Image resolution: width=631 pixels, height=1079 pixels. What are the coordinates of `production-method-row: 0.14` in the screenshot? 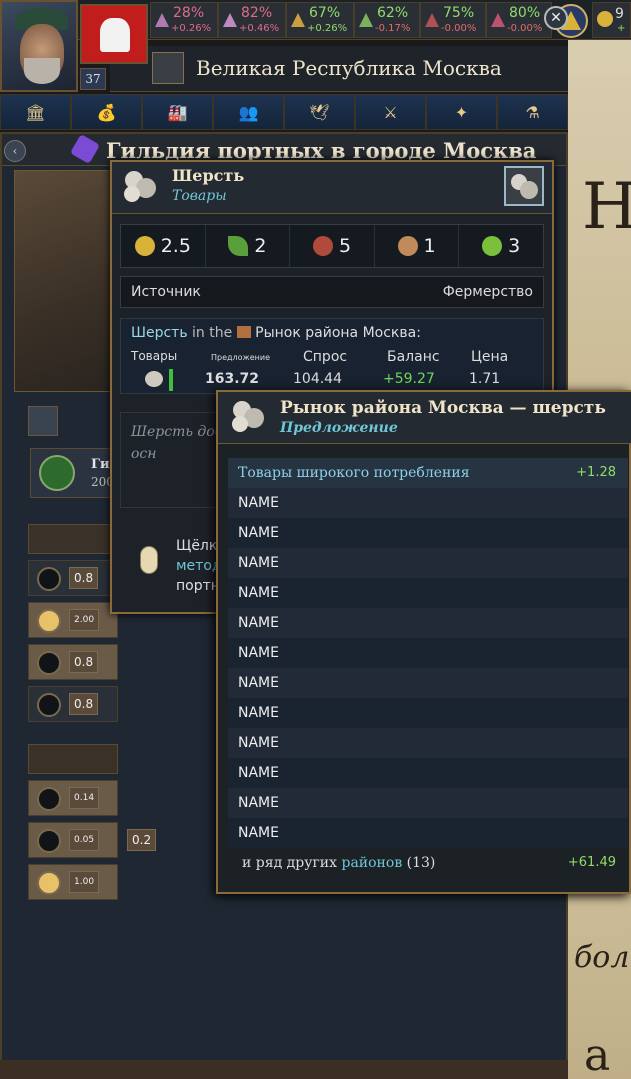 It's located at (73, 798).